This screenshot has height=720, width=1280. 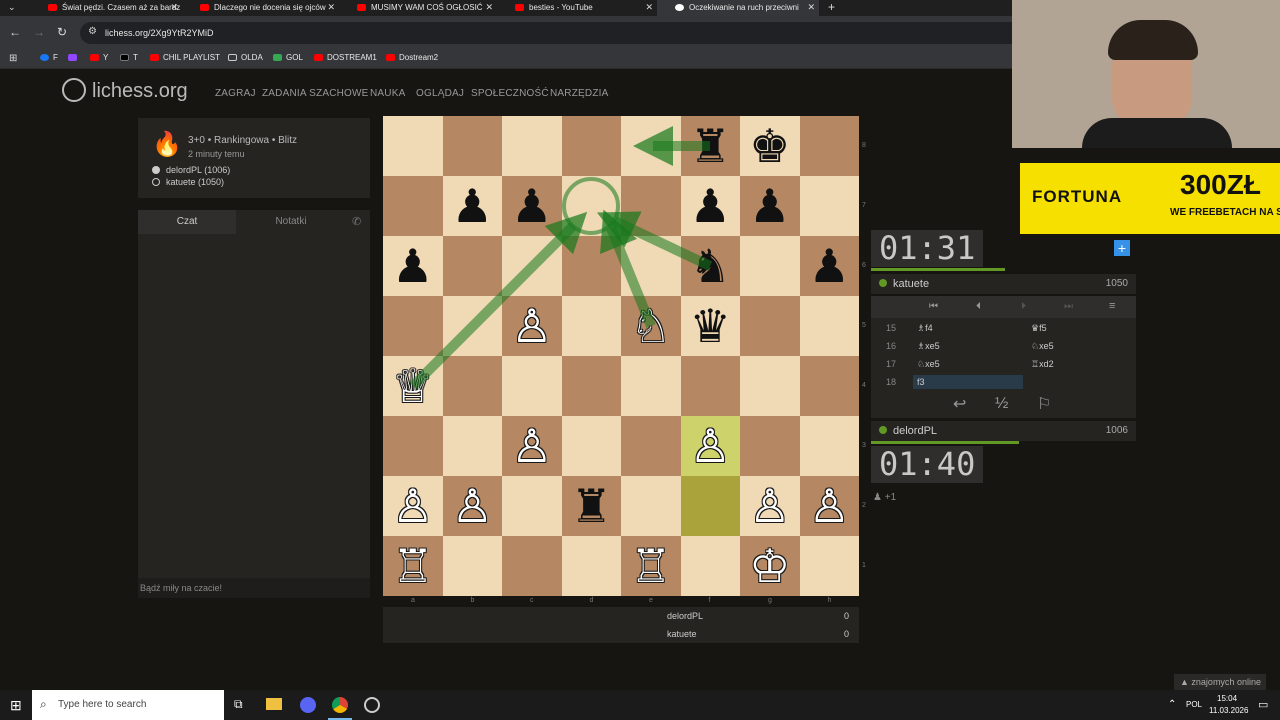 I want to click on square-e8, so click(x=651, y=146).